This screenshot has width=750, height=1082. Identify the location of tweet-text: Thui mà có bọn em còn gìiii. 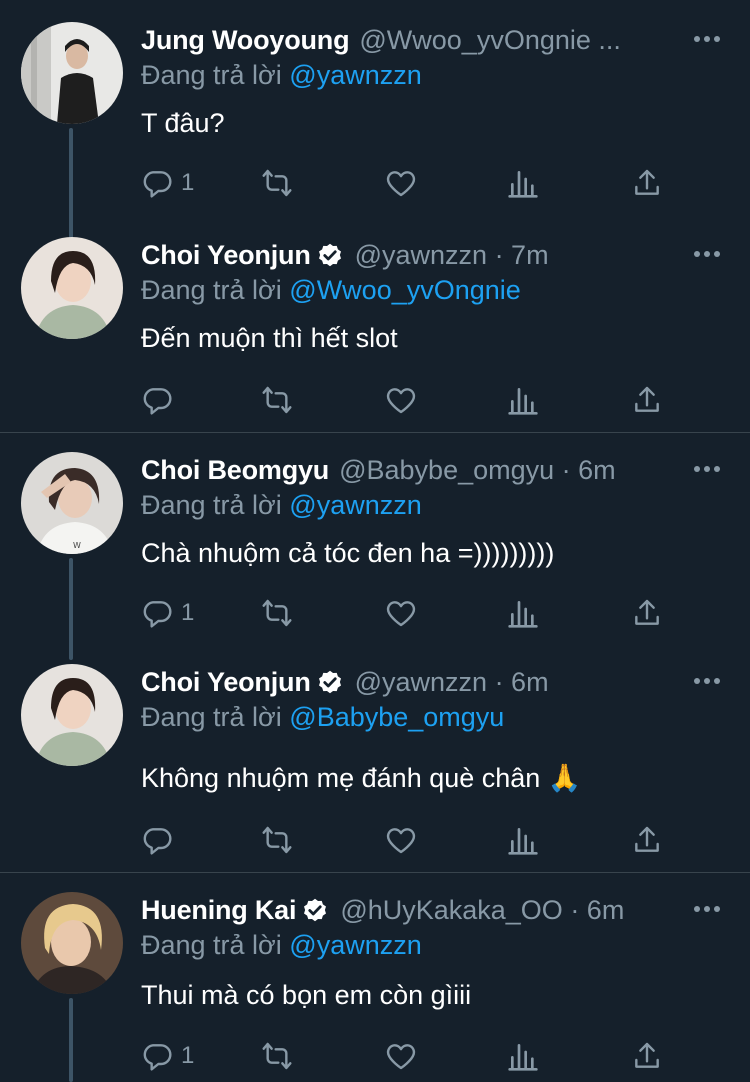
(306, 995).